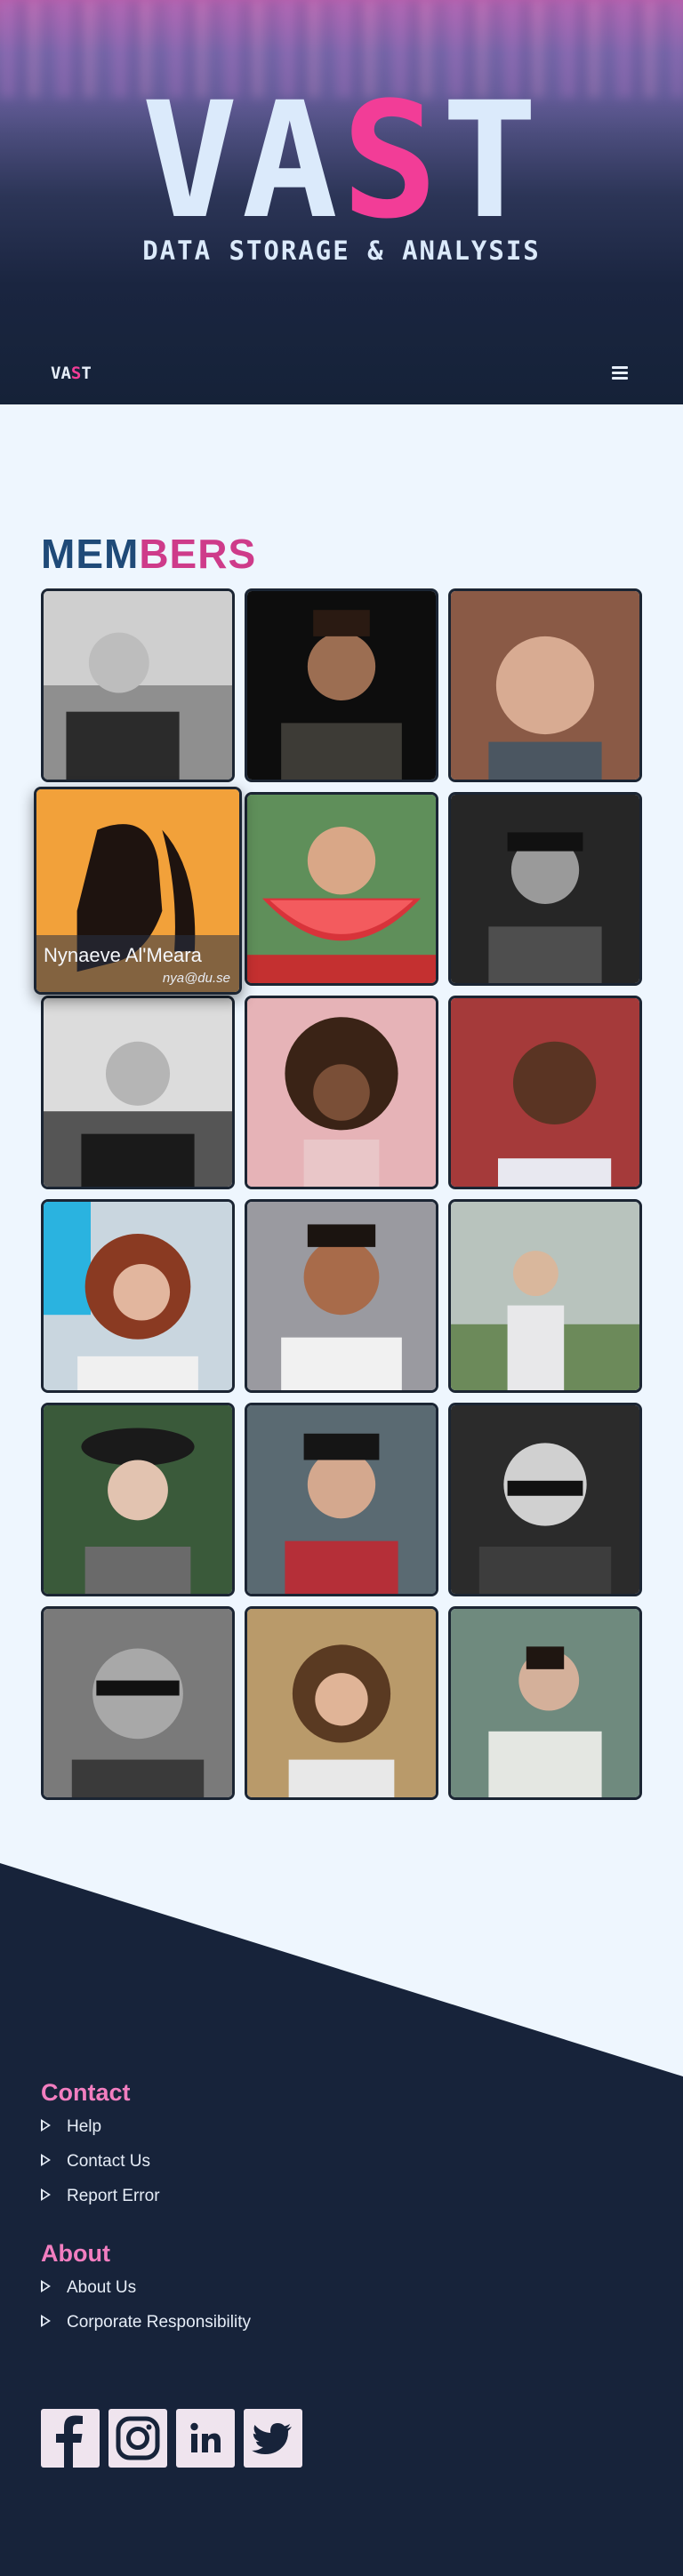  Describe the element at coordinates (138, 891) in the screenshot. I see `member-photo-4-hovered: Nynaeve Al'Meara nya@du.se` at that location.